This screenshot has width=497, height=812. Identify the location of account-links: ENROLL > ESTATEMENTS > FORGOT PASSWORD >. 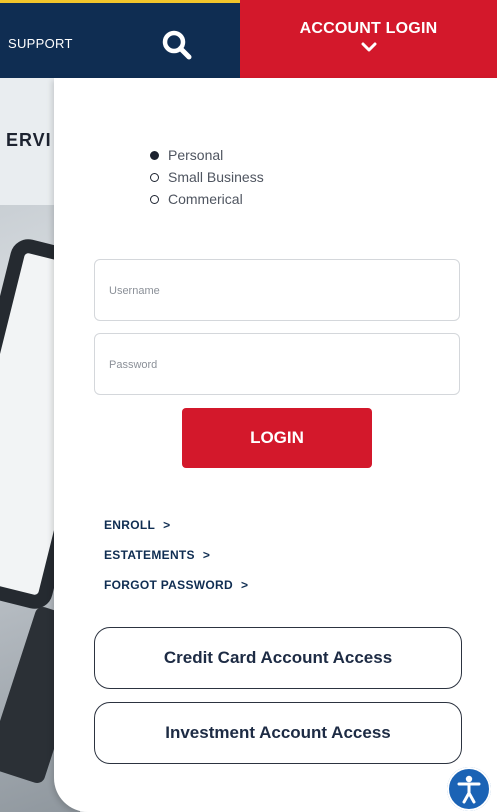
(176, 555).